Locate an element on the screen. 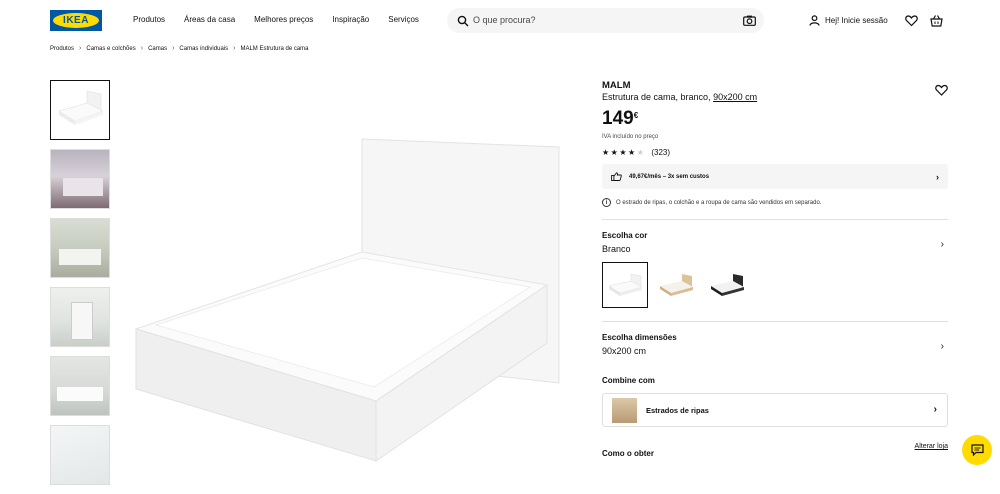 This screenshot has height=494, width=1000. star-rating-icon: ★★★★★ is located at coordinates (624, 152).